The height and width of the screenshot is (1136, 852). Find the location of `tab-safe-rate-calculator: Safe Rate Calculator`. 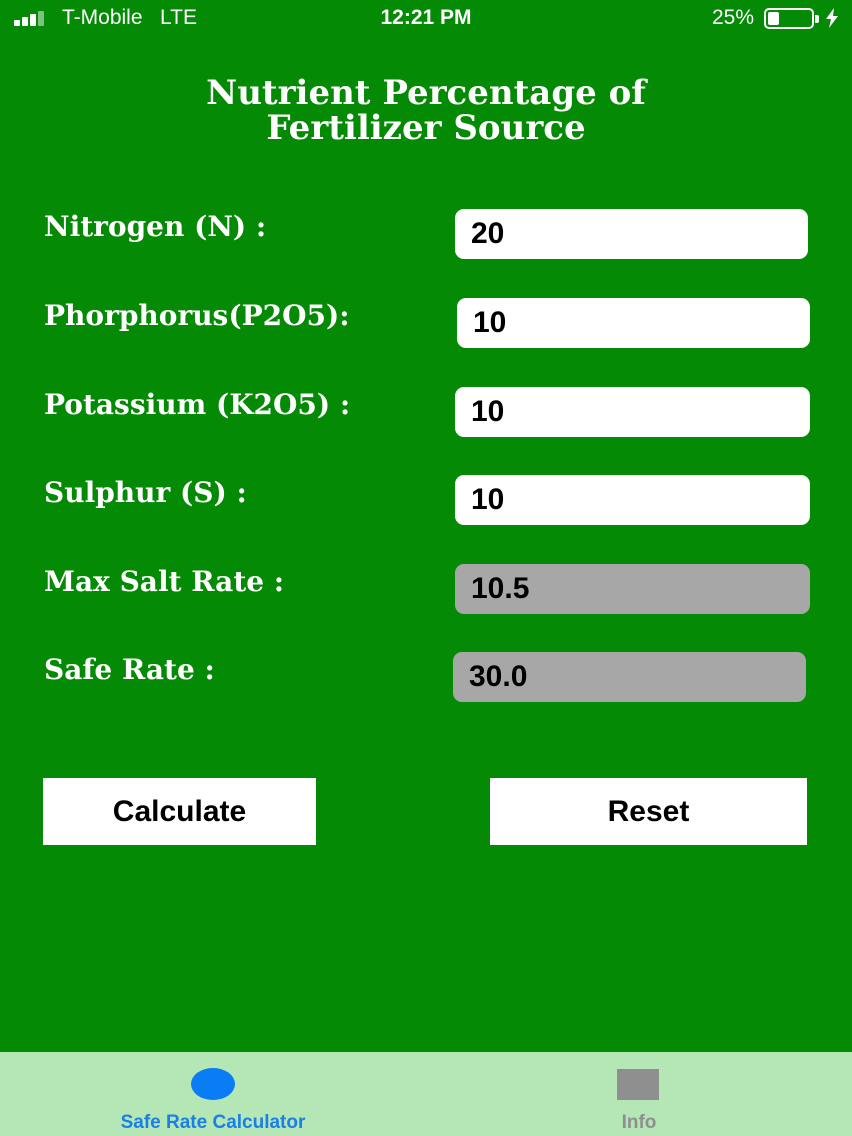

tab-safe-rate-calculator: Safe Rate Calculator is located at coordinates (213, 1094).